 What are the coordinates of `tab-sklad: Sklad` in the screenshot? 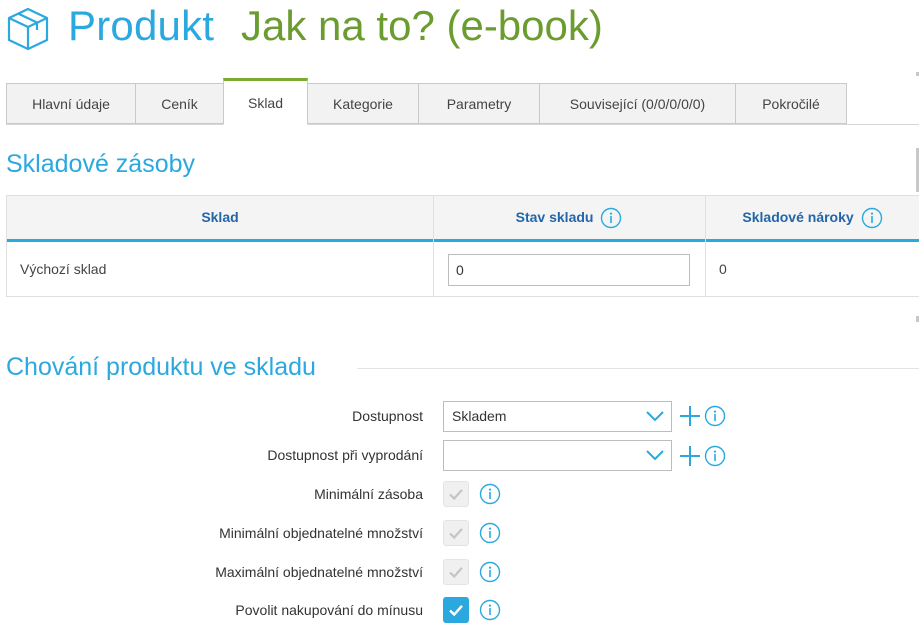 It's located at (265, 101).